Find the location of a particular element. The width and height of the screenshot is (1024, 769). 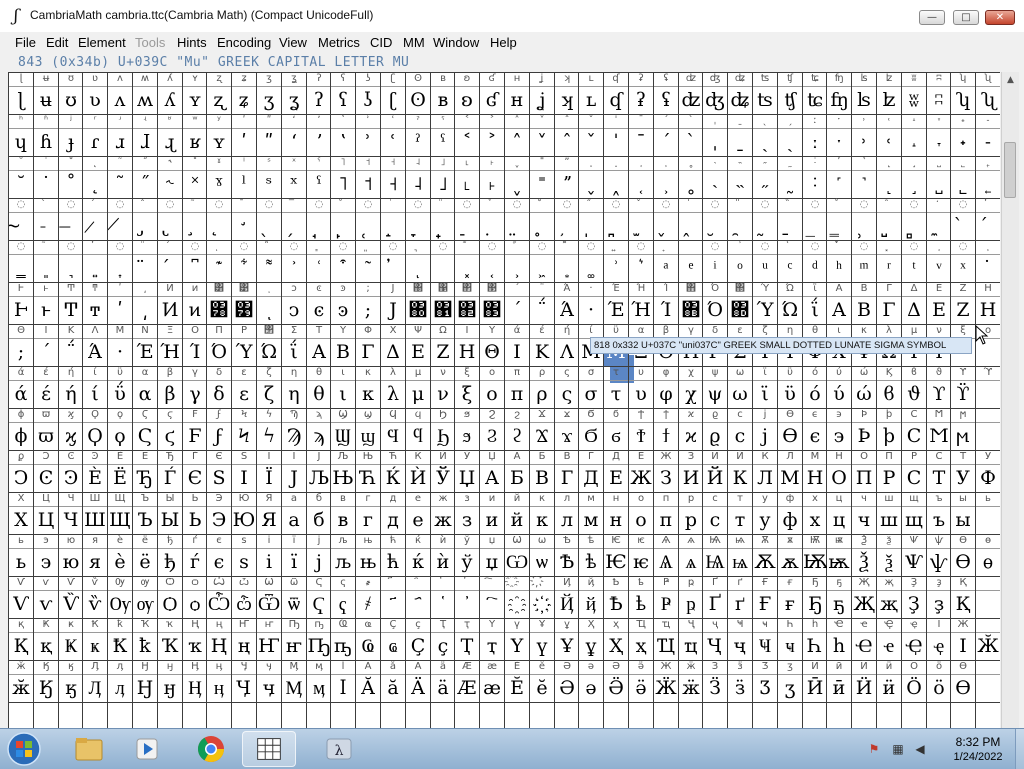

glyph-cell: Ҧ is located at coordinates (319, 646).